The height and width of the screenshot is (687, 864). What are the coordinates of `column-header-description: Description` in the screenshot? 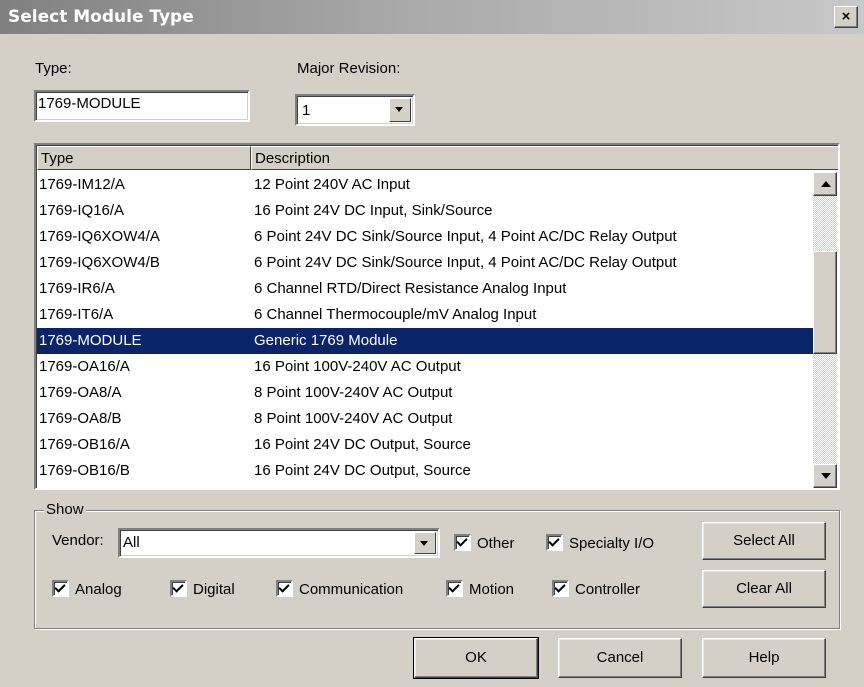 It's located at (544, 158).